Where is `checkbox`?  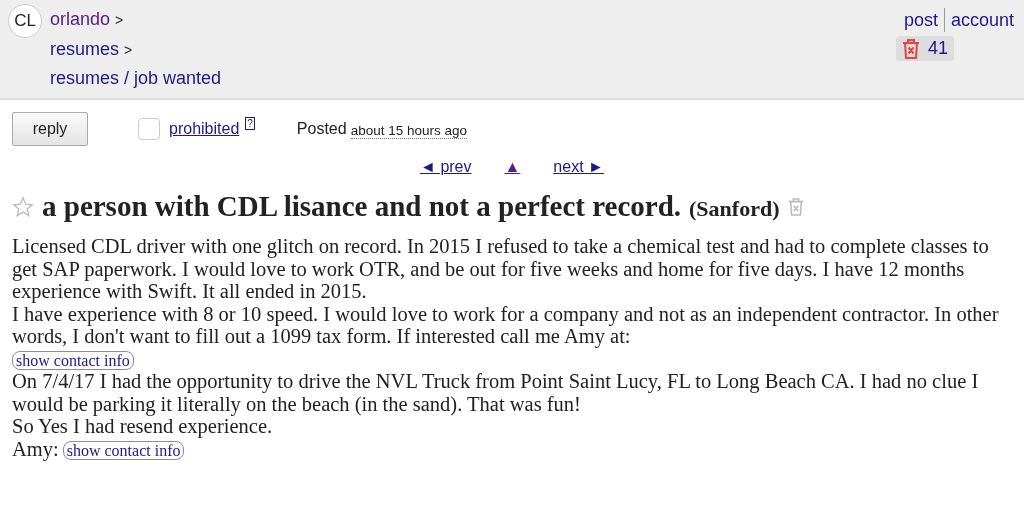
checkbox is located at coordinates (149, 129).